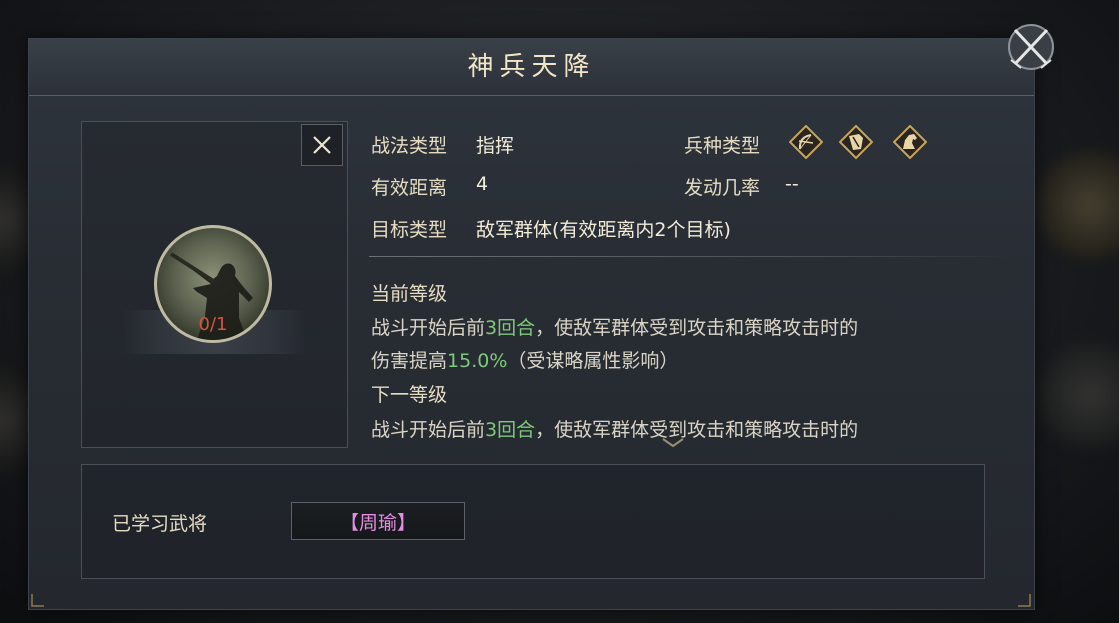 The width and height of the screenshot is (1119, 623). What do you see at coordinates (806, 142) in the screenshot?
I see `archer-icon` at bounding box center [806, 142].